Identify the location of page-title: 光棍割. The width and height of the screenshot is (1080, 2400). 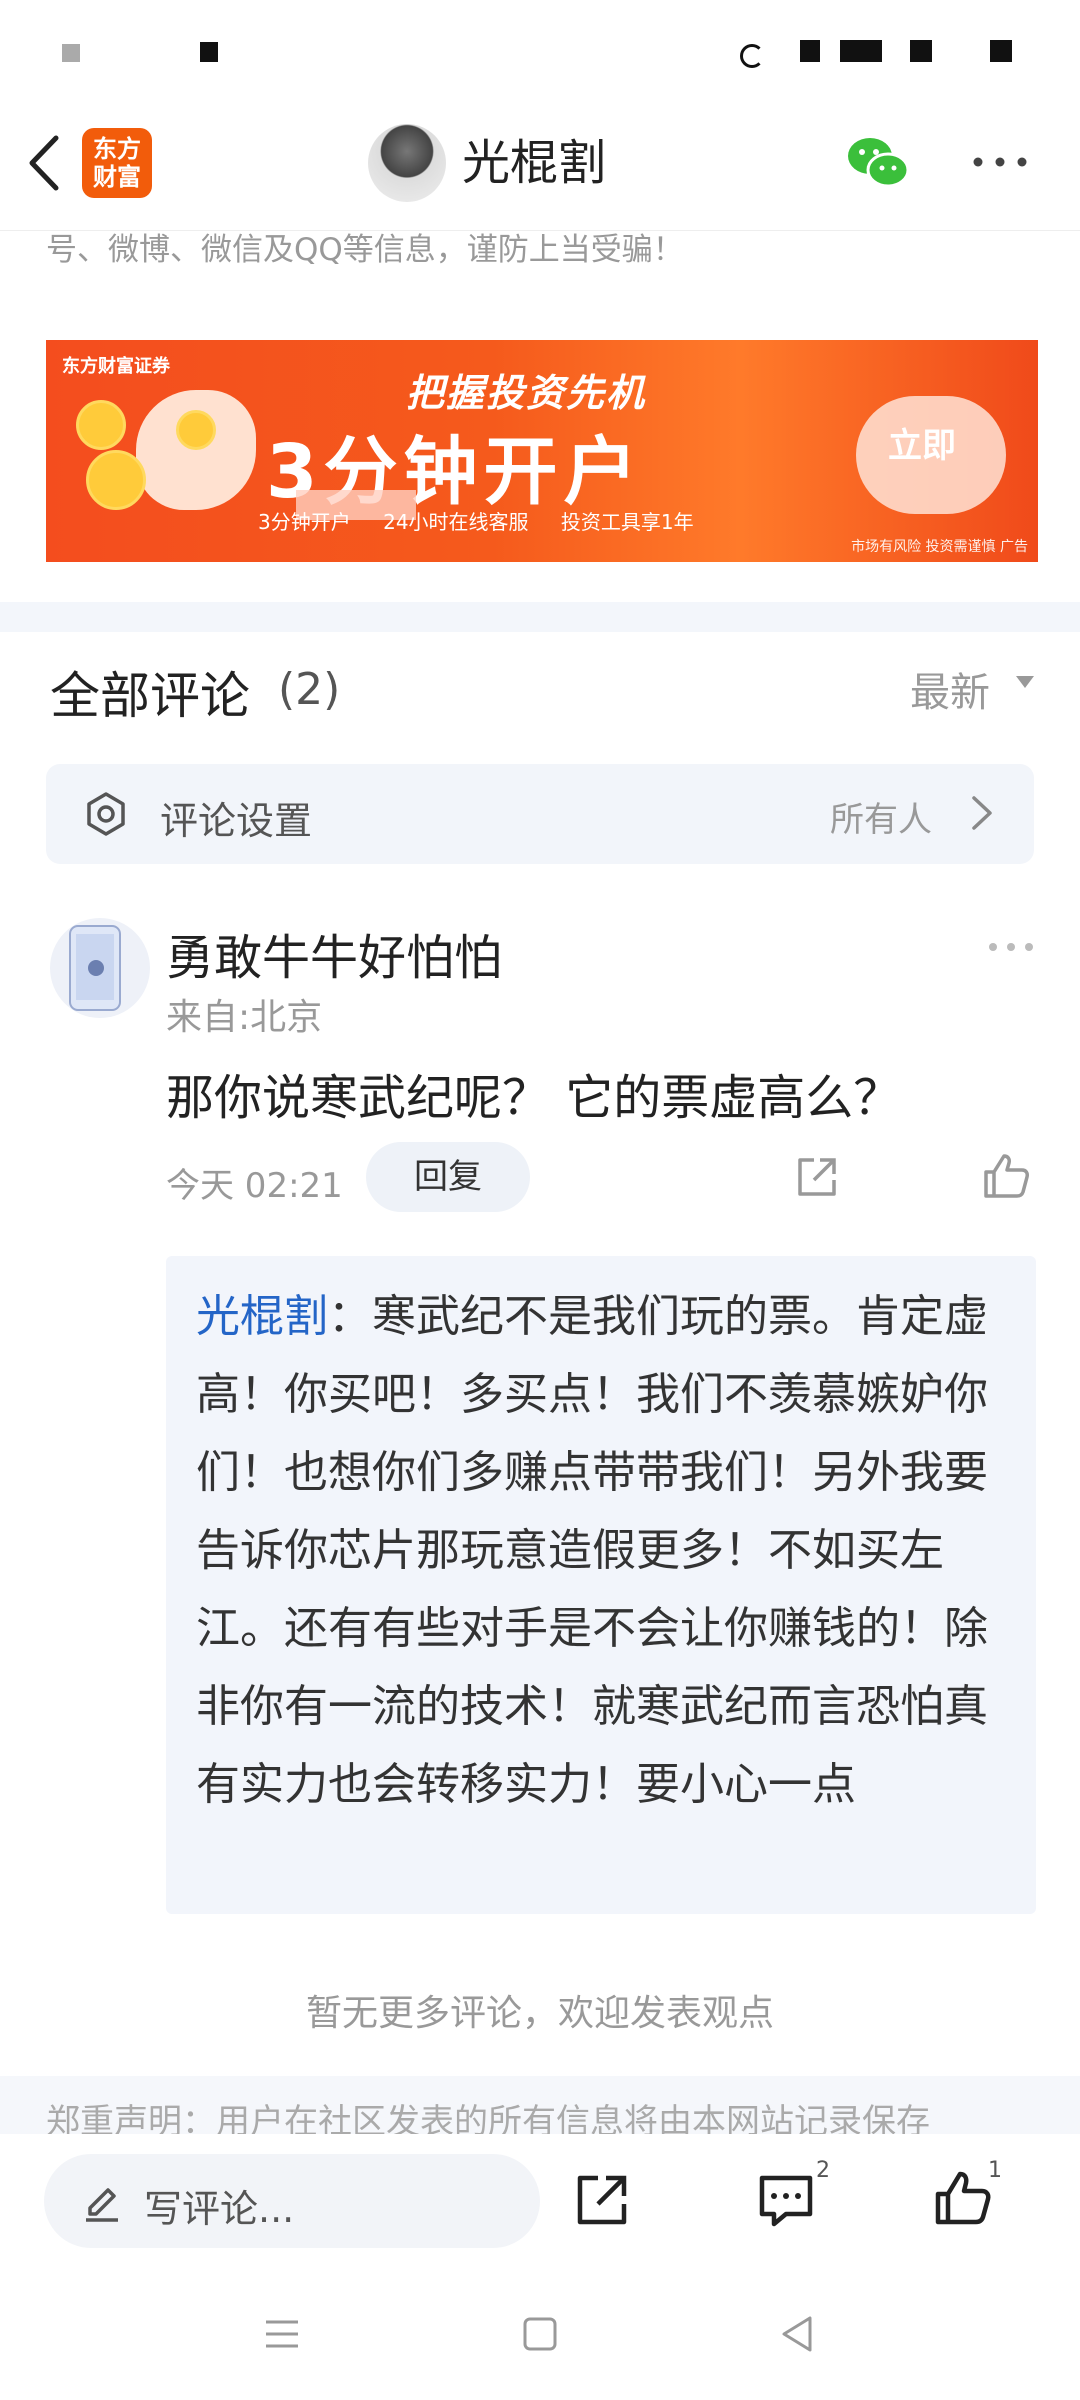
(534, 163).